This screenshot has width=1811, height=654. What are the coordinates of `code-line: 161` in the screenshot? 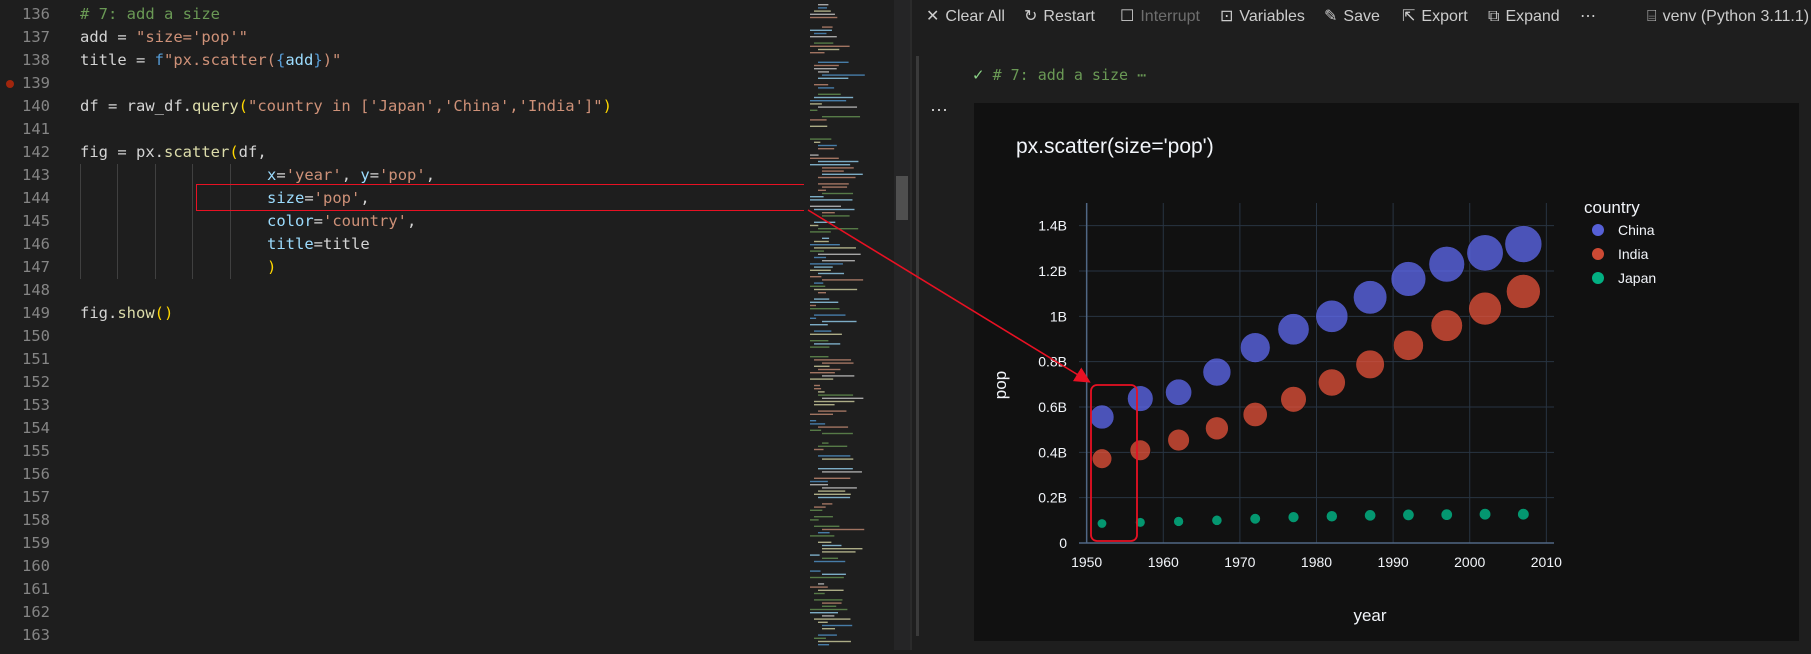 It's located at (402, 589).